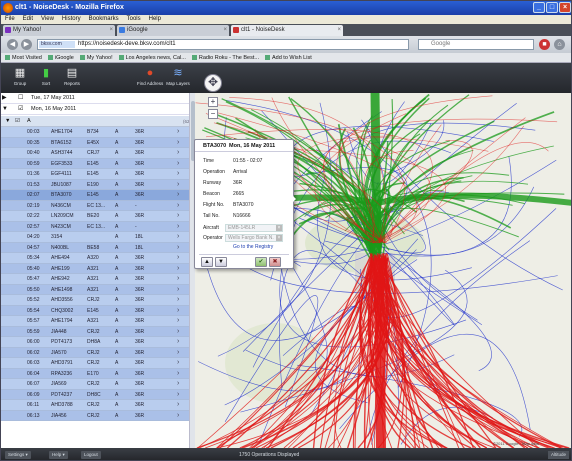  What do you see at coordinates (287, 30) in the screenshot?
I see `tab-noisedesk: clt1 - NoiseDesk ×` at bounding box center [287, 30].